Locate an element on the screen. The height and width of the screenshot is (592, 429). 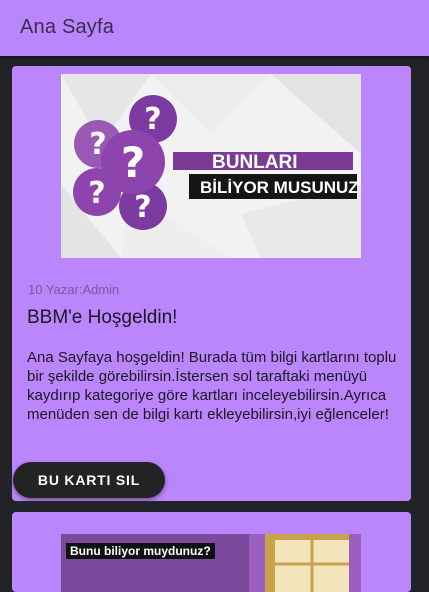
image-text-line1: BUNLARI is located at coordinates (255, 162).